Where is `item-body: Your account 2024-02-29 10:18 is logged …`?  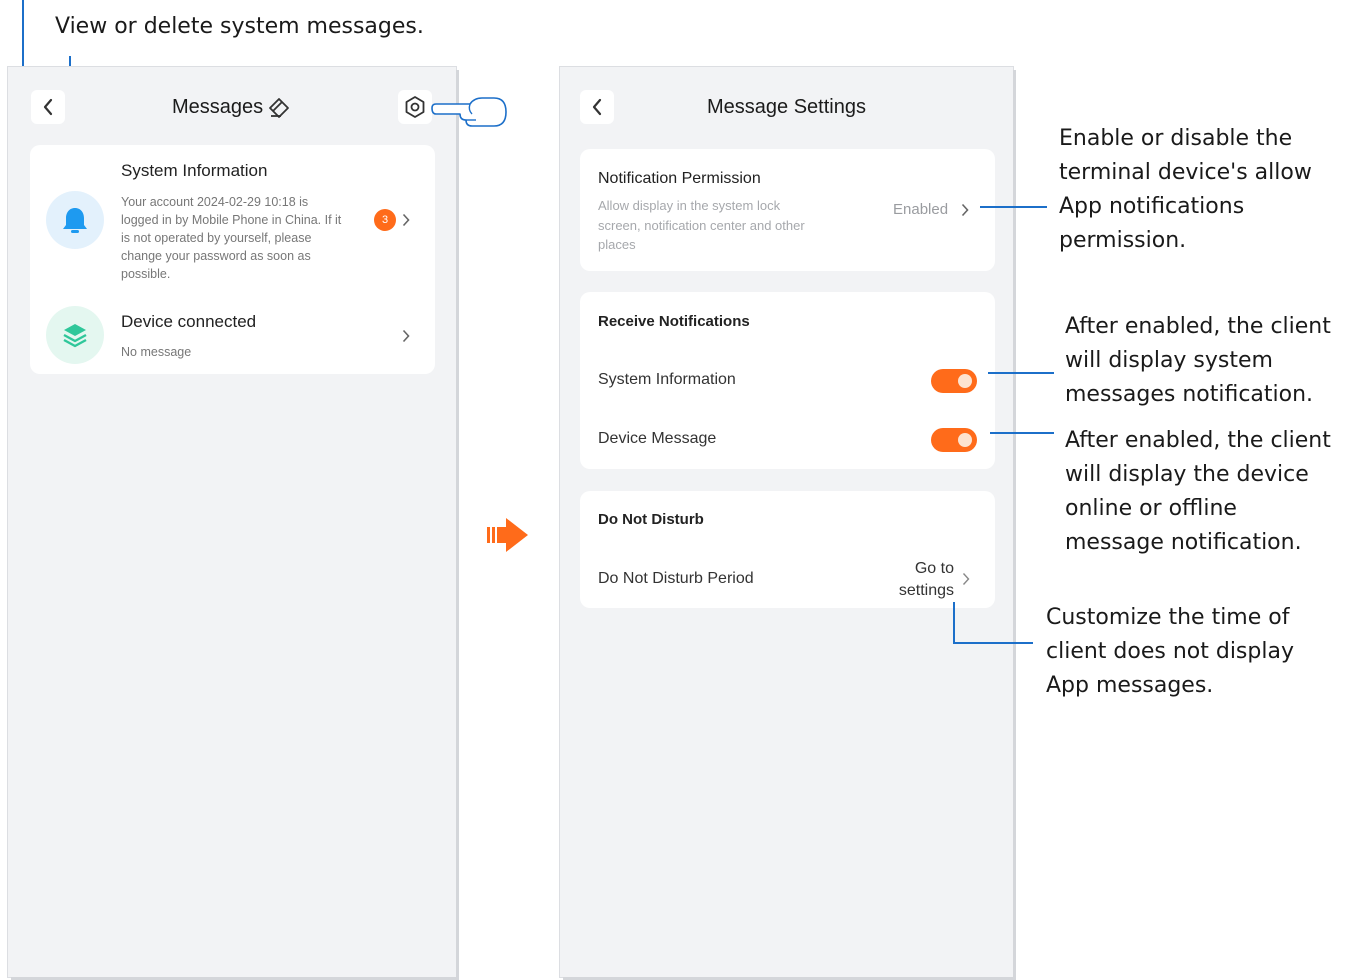
item-body: Your account 2024-02-29 10:18 is logged … is located at coordinates (231, 238).